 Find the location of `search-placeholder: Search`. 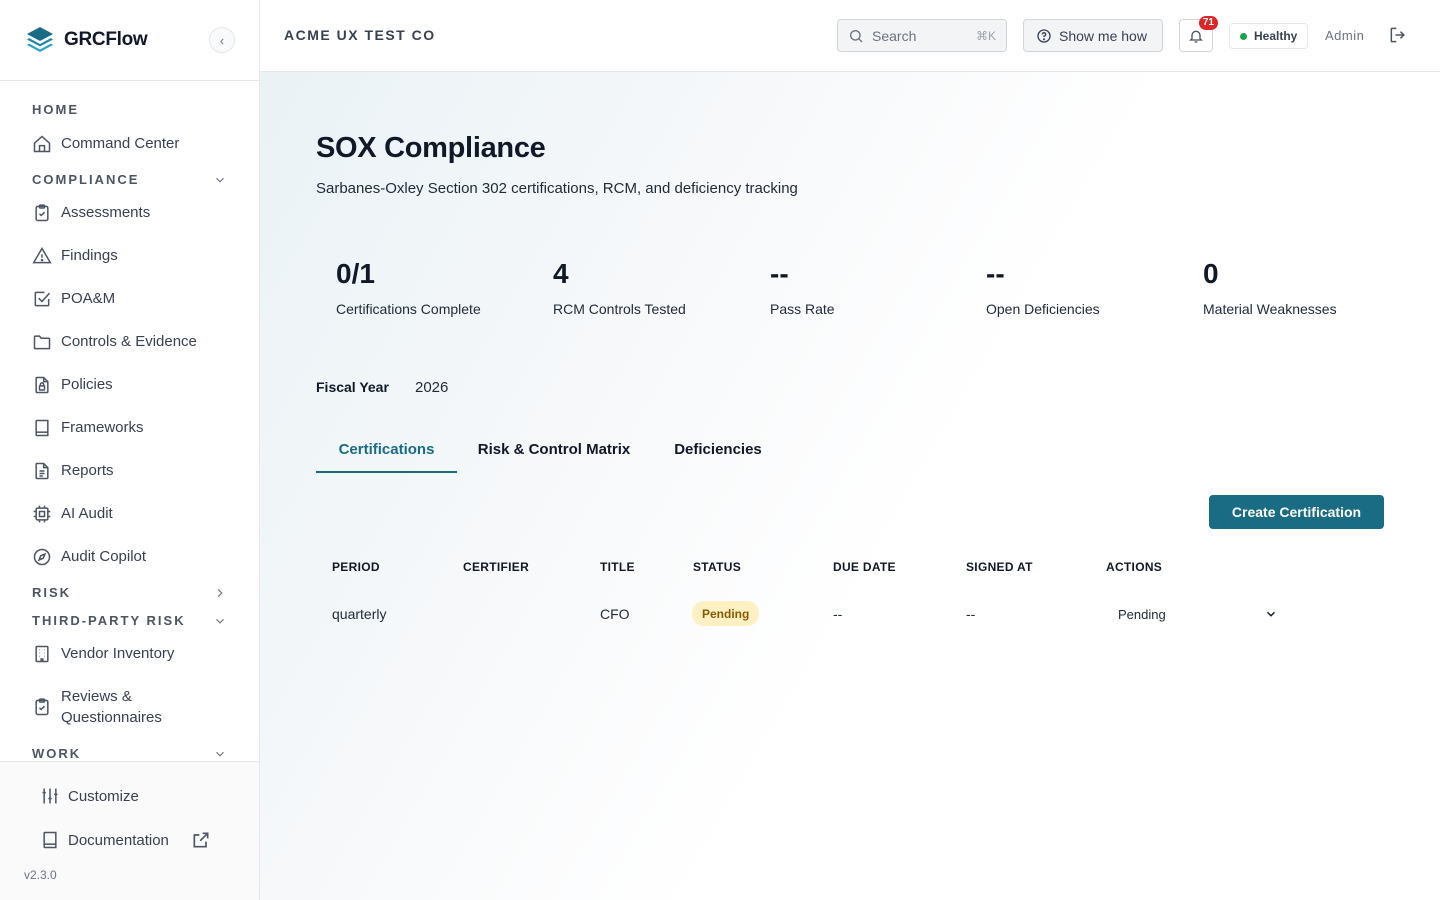

search-placeholder: Search is located at coordinates (894, 35).